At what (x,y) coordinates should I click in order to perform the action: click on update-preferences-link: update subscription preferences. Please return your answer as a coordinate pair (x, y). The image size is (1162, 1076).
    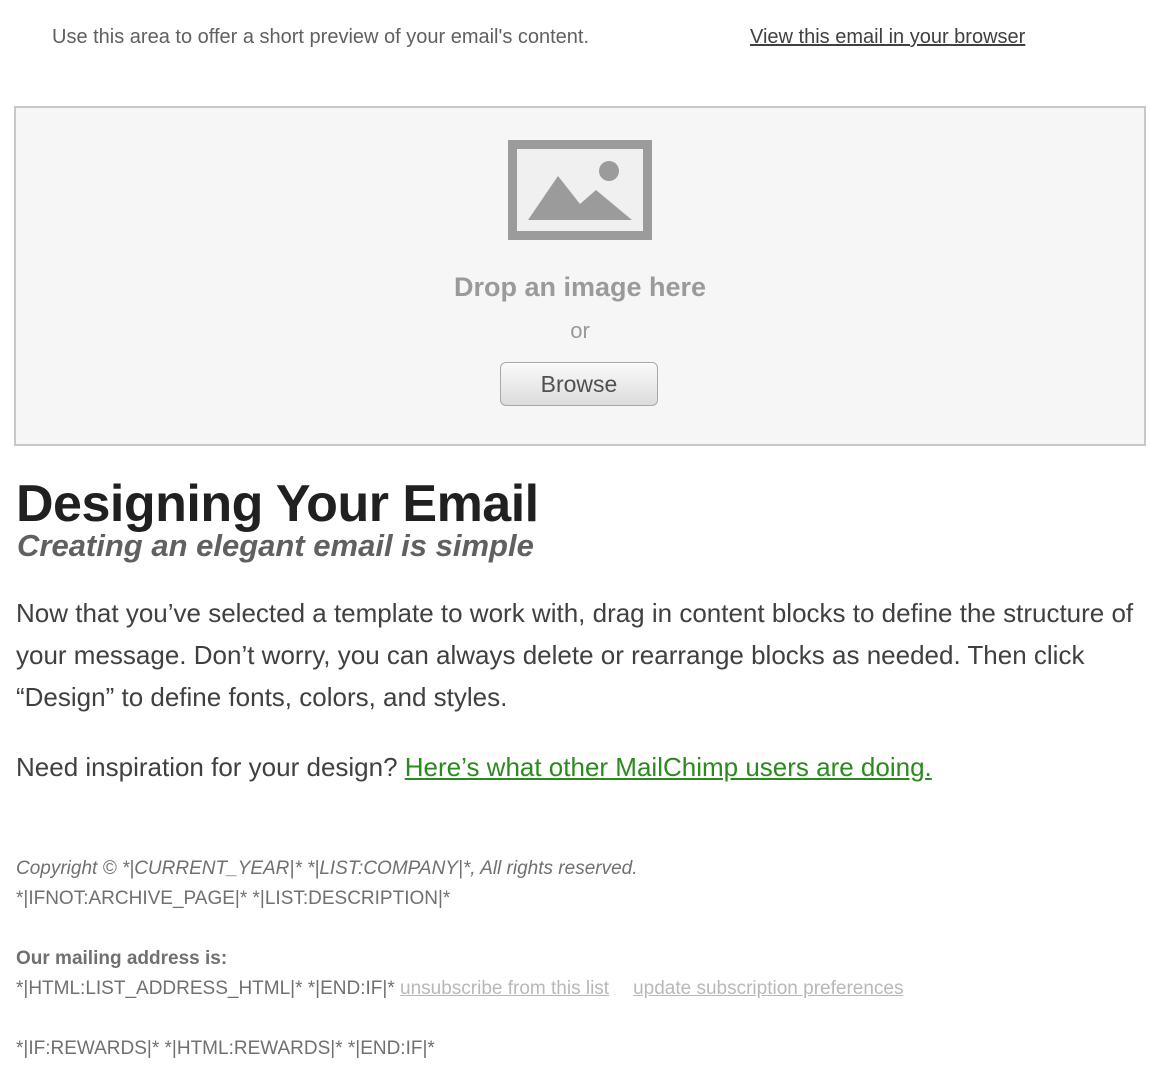
    Looking at the image, I should click on (768, 988).